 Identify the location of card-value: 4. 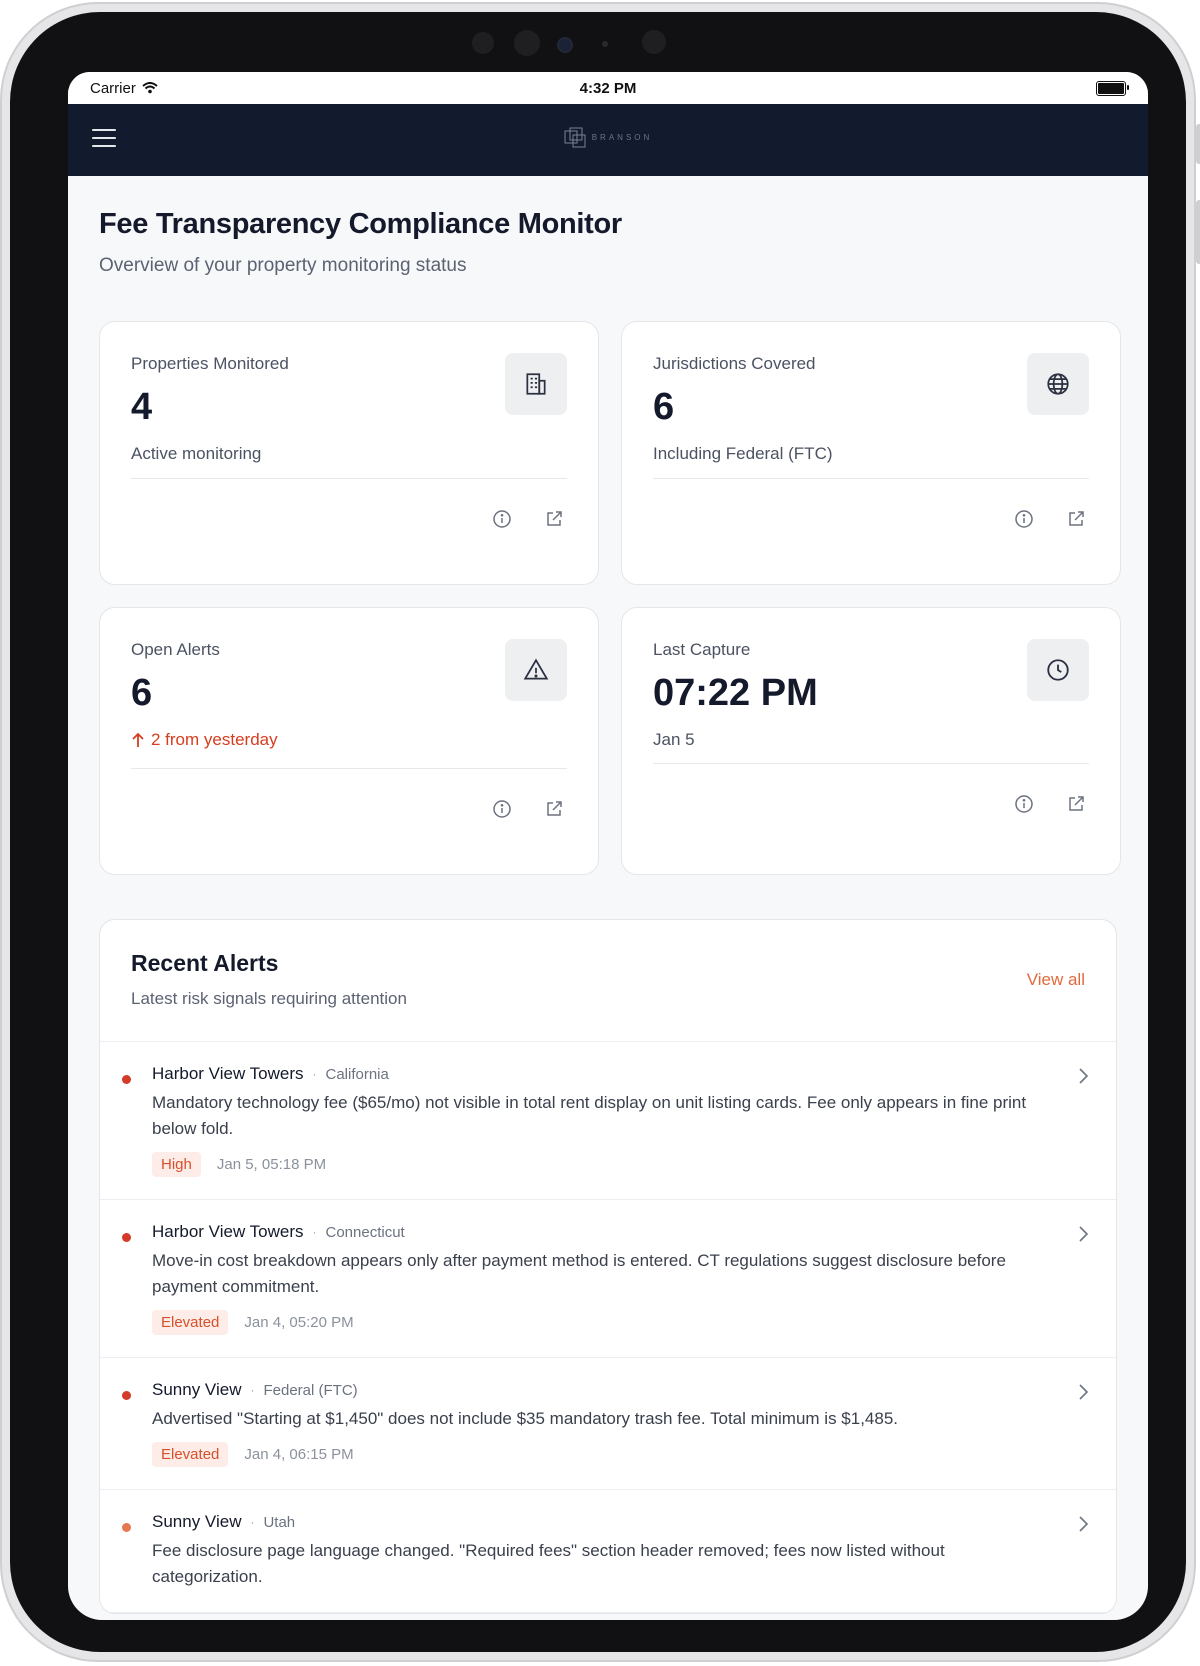
(142, 407).